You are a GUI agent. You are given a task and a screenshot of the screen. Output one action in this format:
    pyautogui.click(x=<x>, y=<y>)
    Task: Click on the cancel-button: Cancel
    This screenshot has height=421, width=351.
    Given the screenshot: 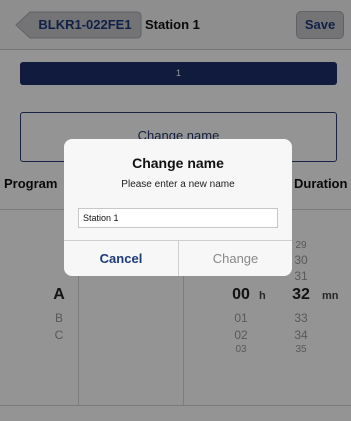 What is the action you would take?
    pyautogui.click(x=121, y=258)
    